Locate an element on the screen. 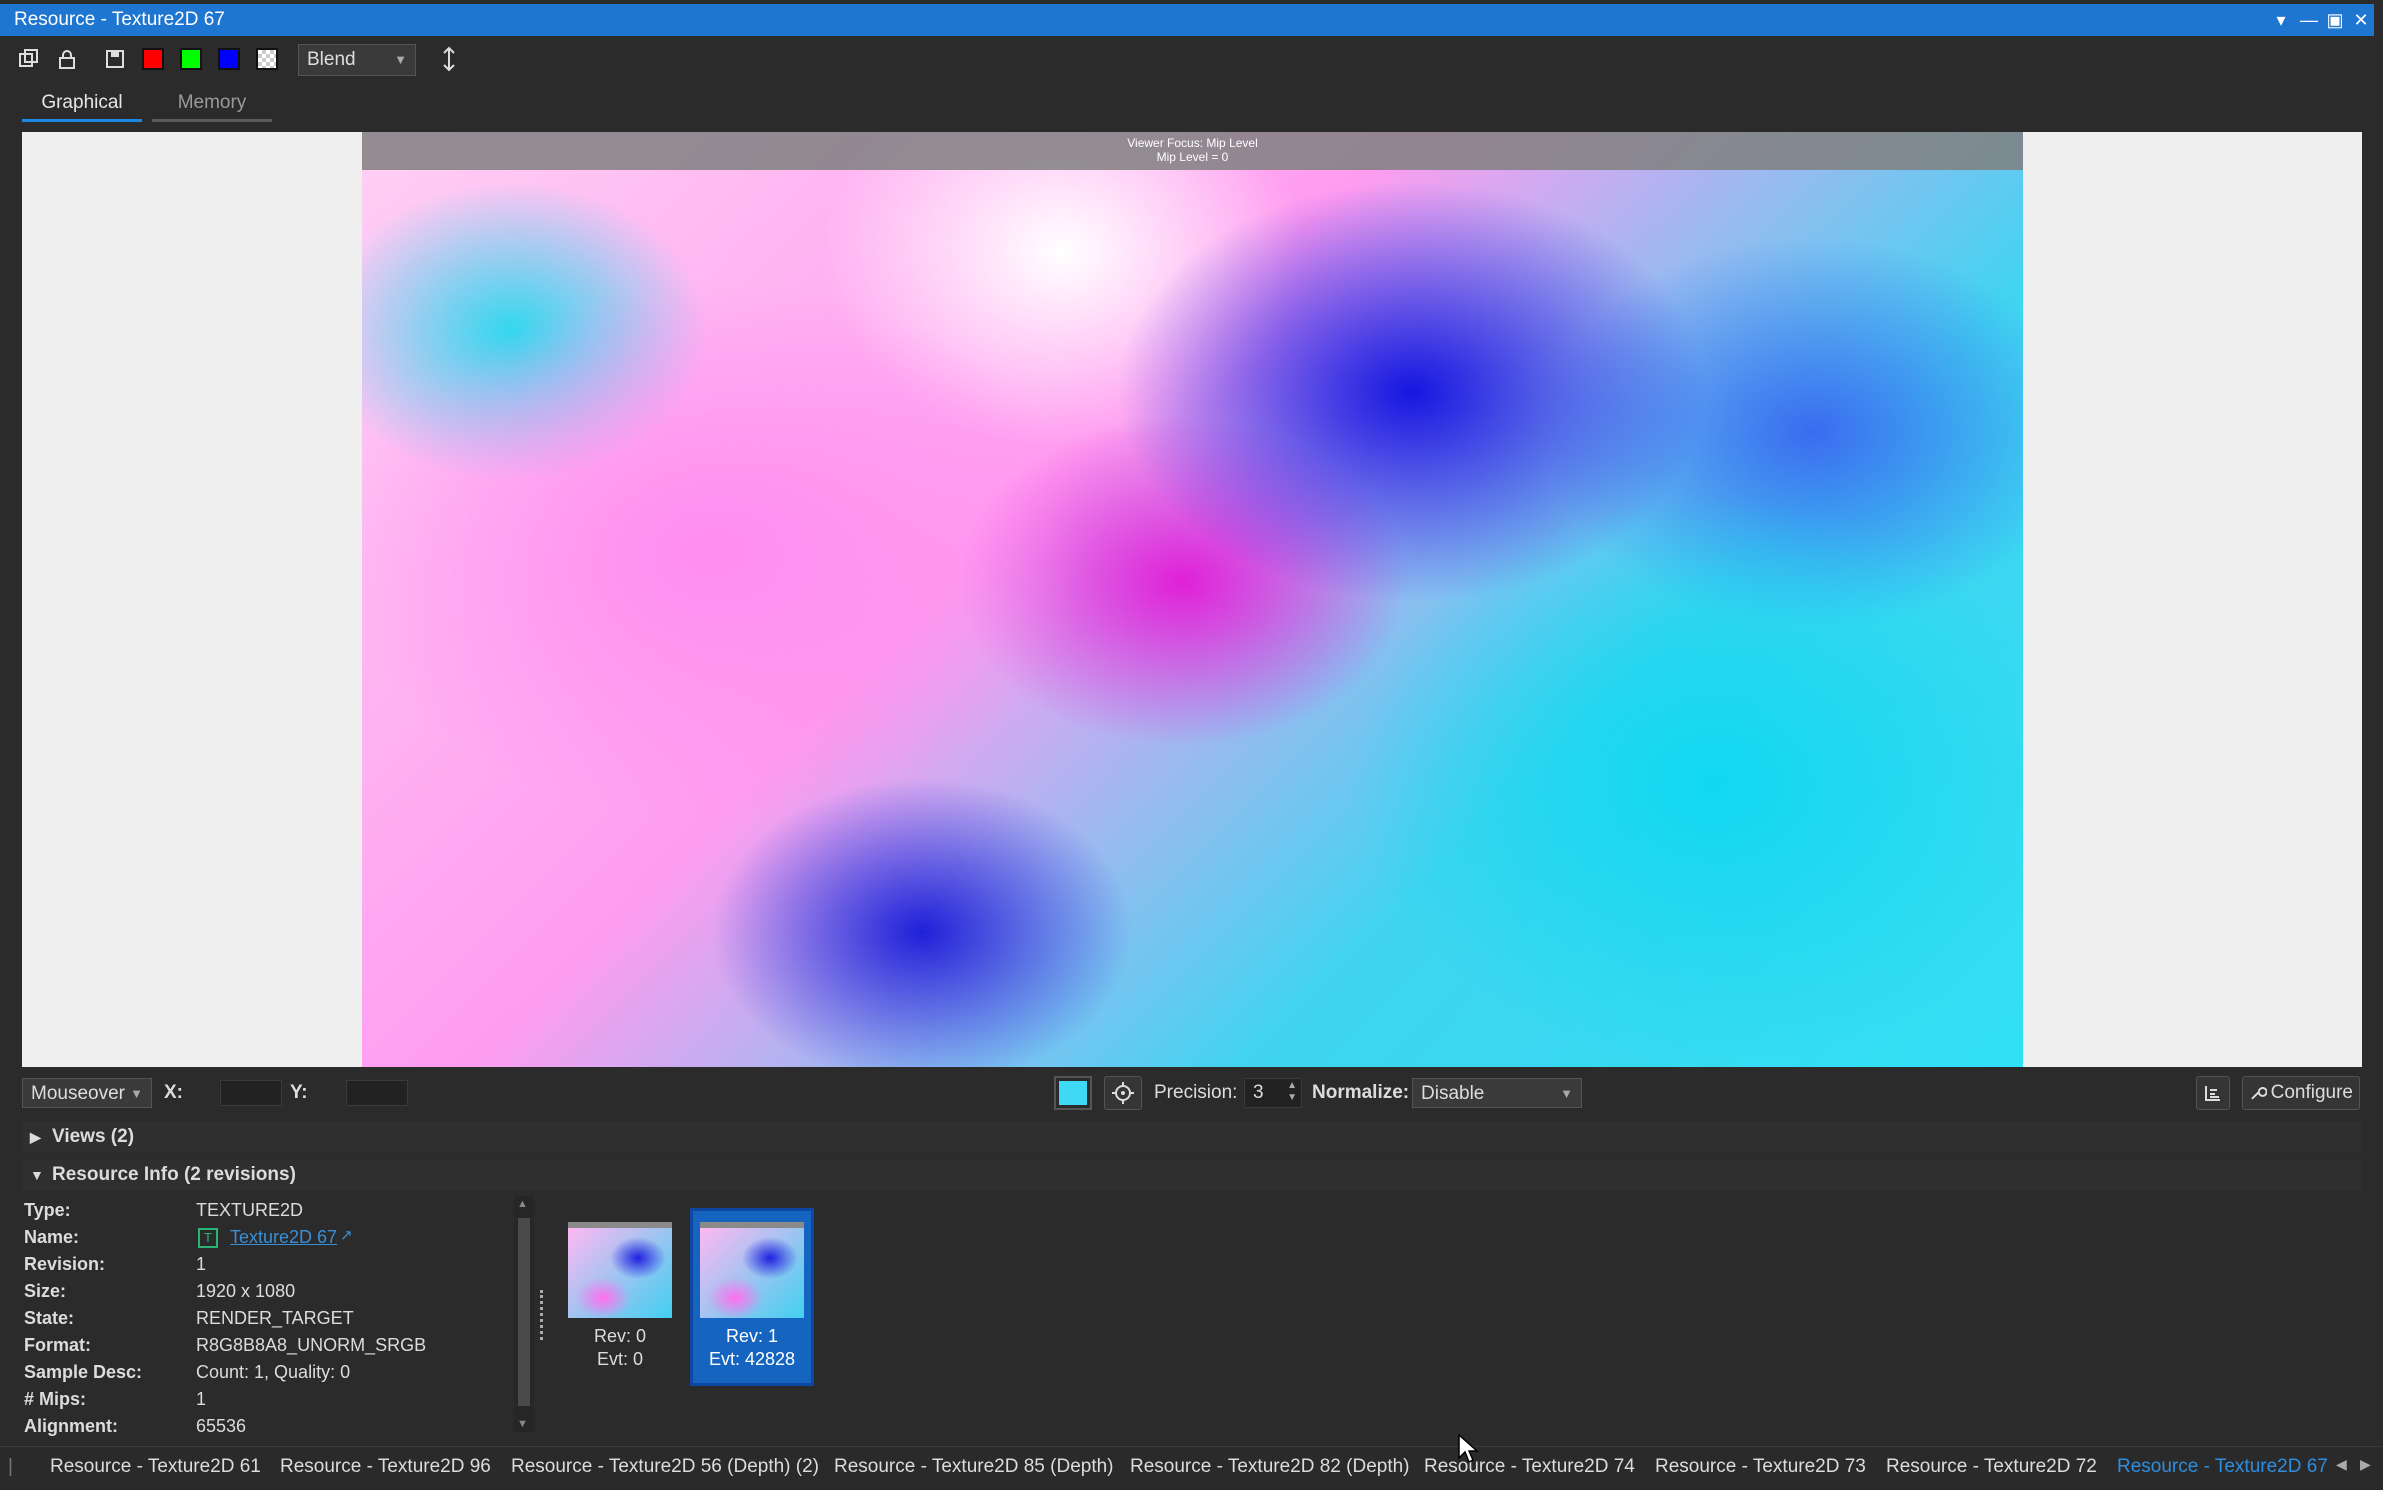 This screenshot has width=2383, height=1490. mips-key: # Mips: is located at coordinates (55, 1399).